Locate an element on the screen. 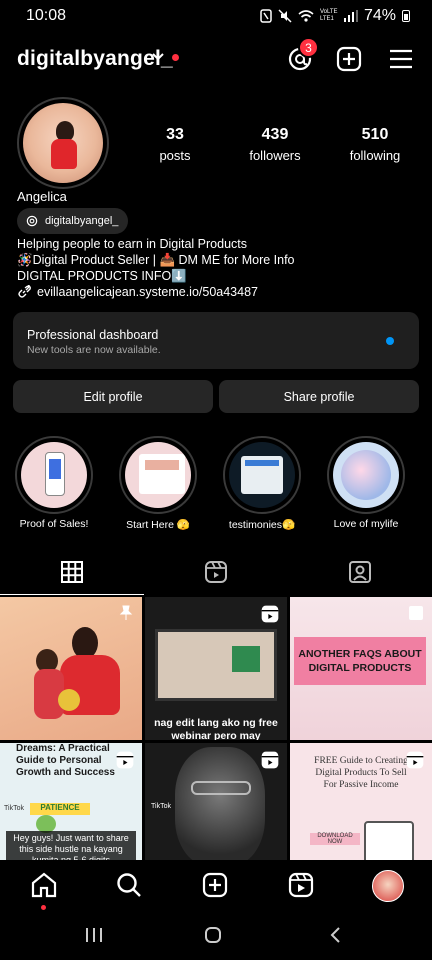 This screenshot has width=432, height=960. profile-avatar is located at coordinates (63, 143).